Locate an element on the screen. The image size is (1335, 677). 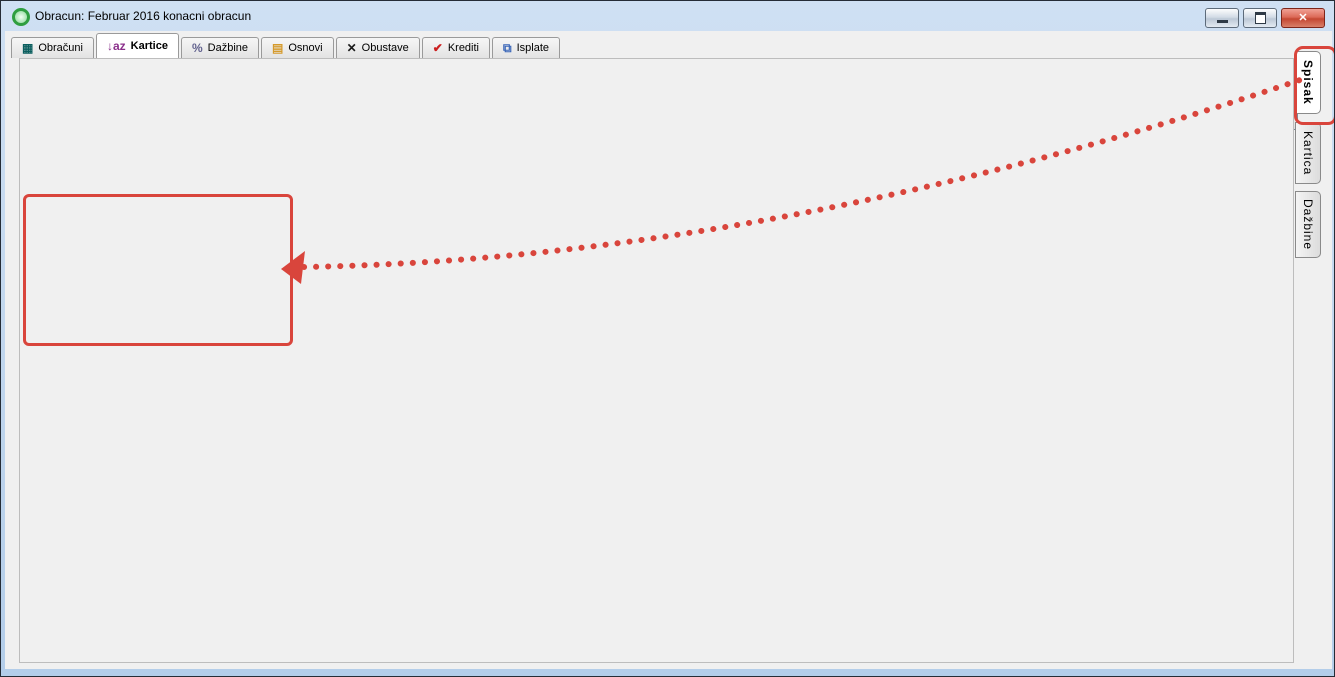
close-icon: ✕ is located at coordinates (1303, 17).